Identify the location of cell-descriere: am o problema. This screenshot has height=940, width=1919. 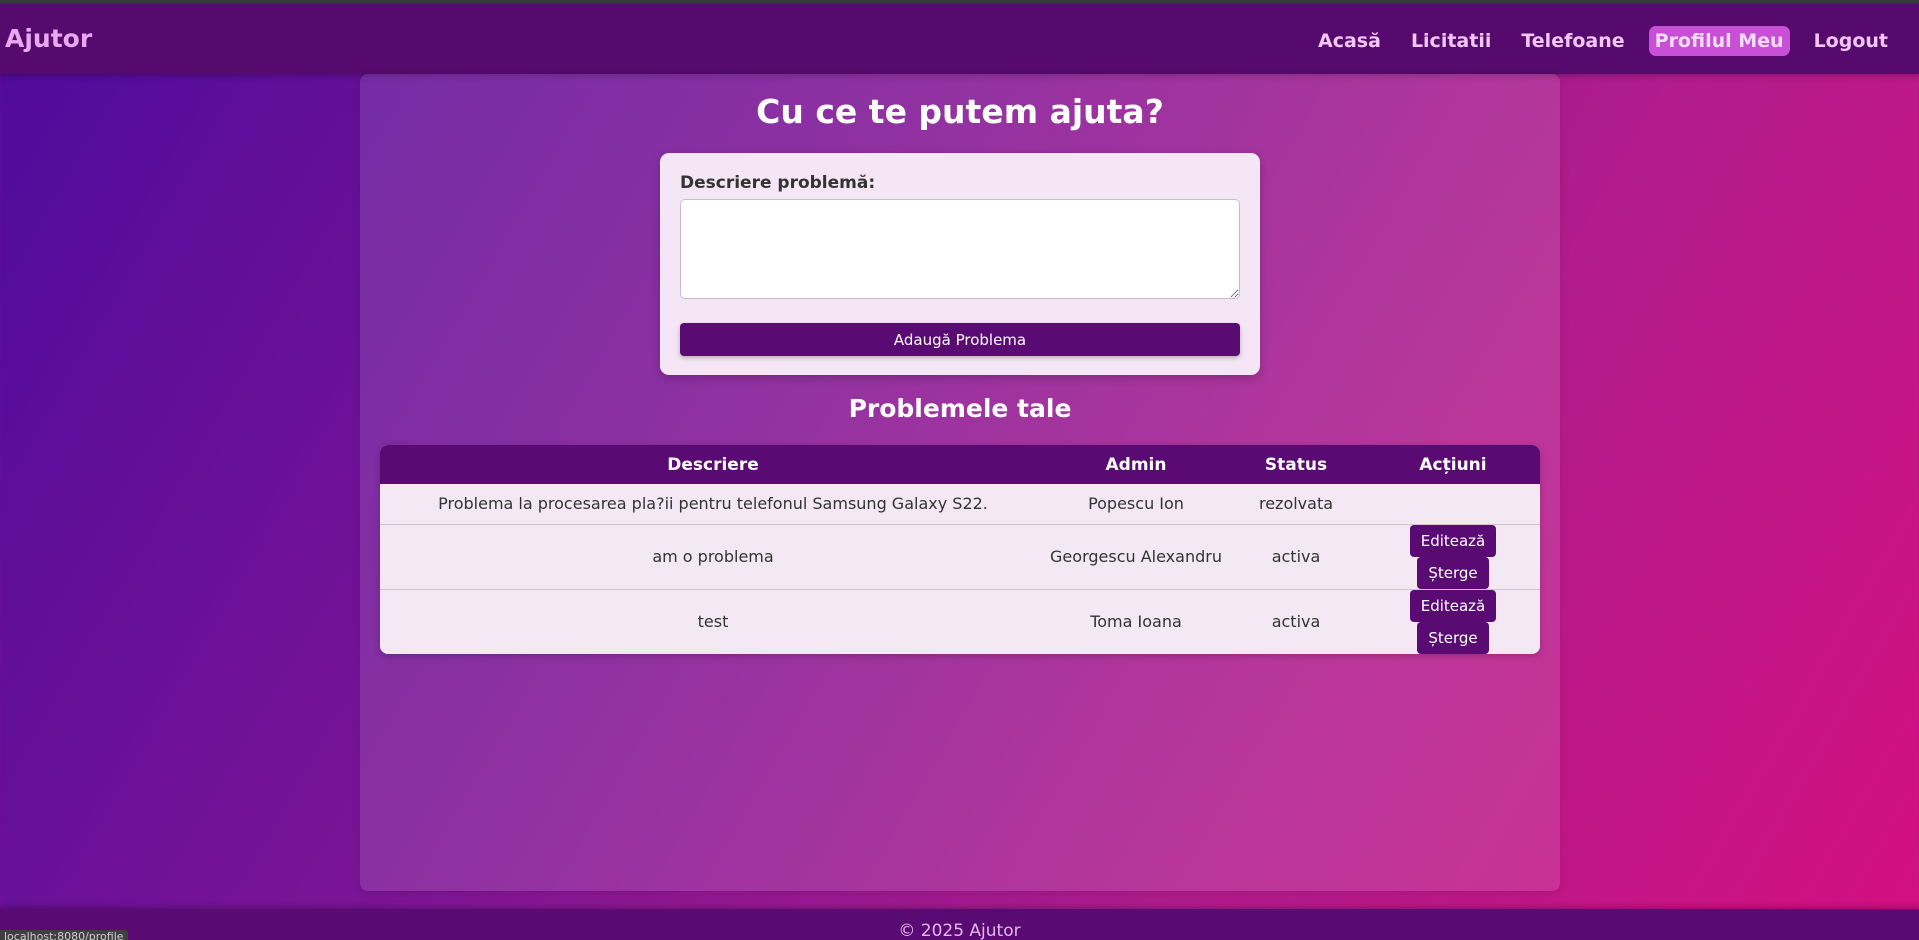
(713, 556).